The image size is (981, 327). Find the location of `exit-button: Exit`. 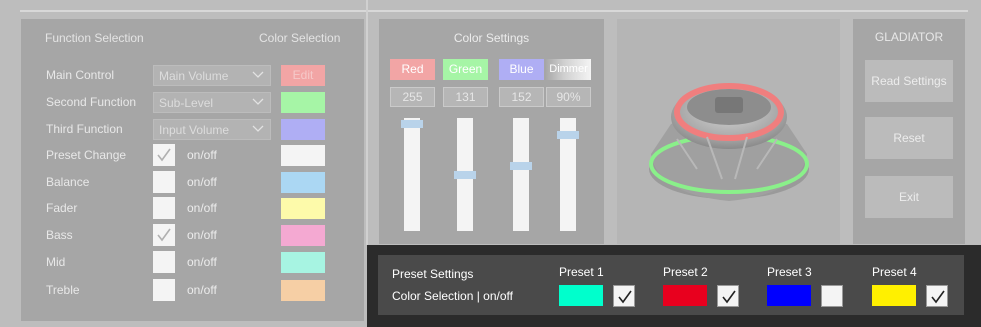

exit-button: Exit is located at coordinates (909, 197).